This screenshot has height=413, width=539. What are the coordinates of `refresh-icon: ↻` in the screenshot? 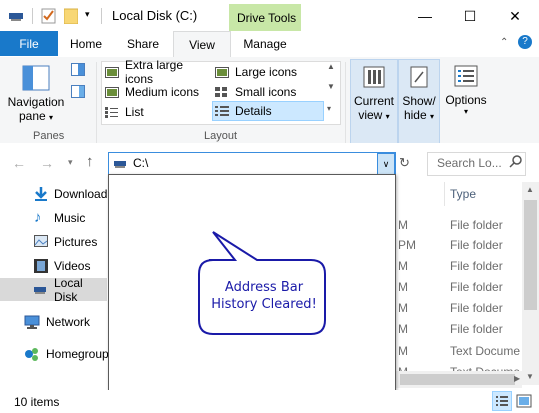 It's located at (404, 163).